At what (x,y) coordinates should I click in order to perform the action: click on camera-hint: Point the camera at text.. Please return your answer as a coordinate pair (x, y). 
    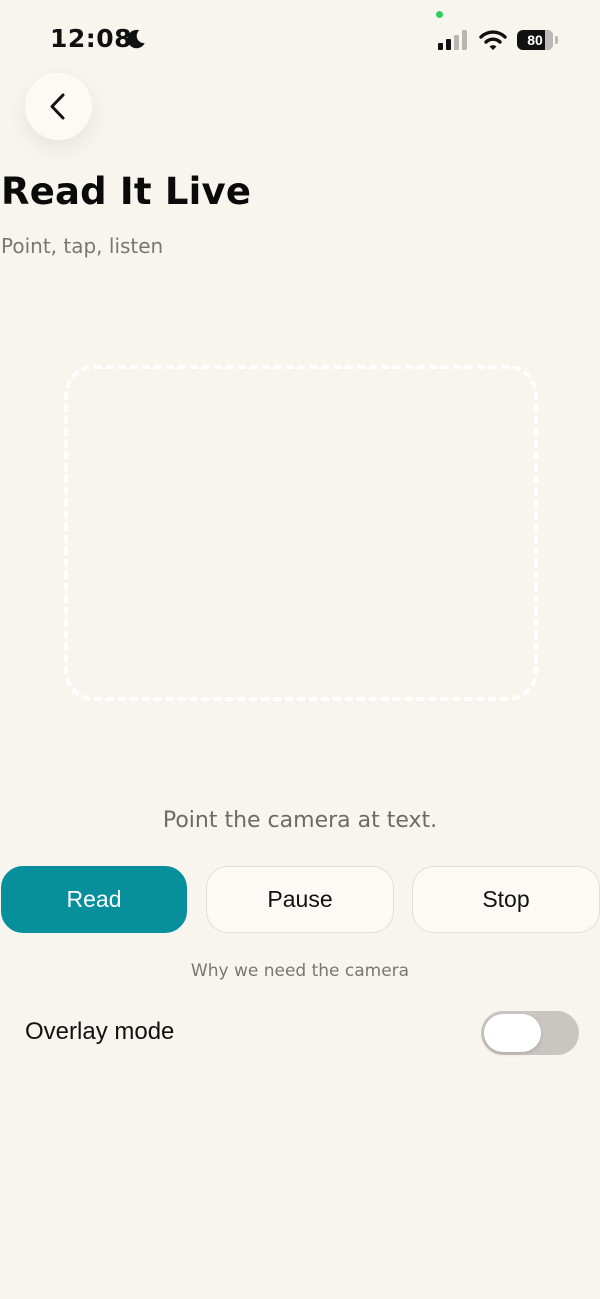
    Looking at the image, I should click on (300, 820).